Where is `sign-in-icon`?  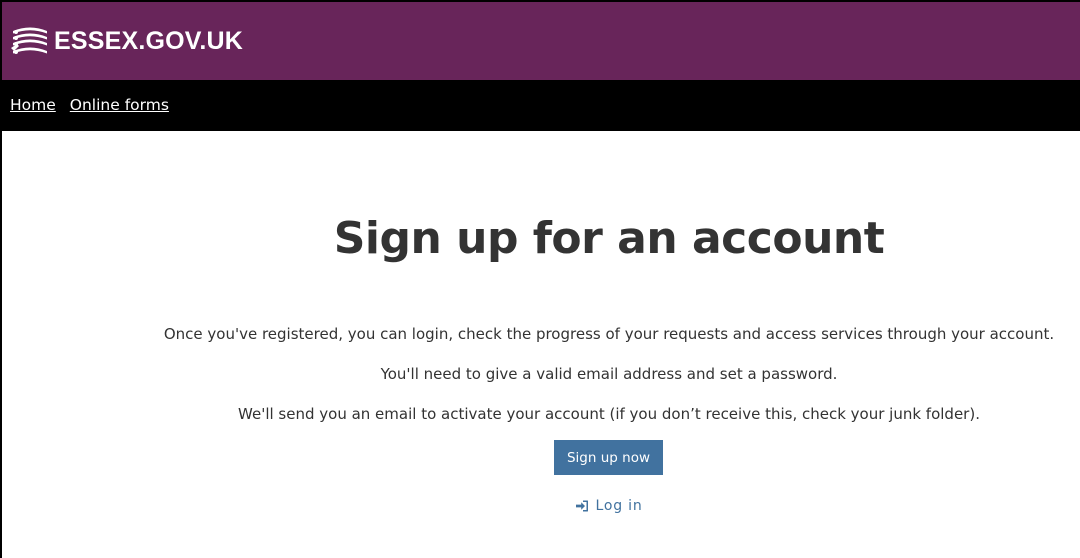
sign-in-icon is located at coordinates (582, 506).